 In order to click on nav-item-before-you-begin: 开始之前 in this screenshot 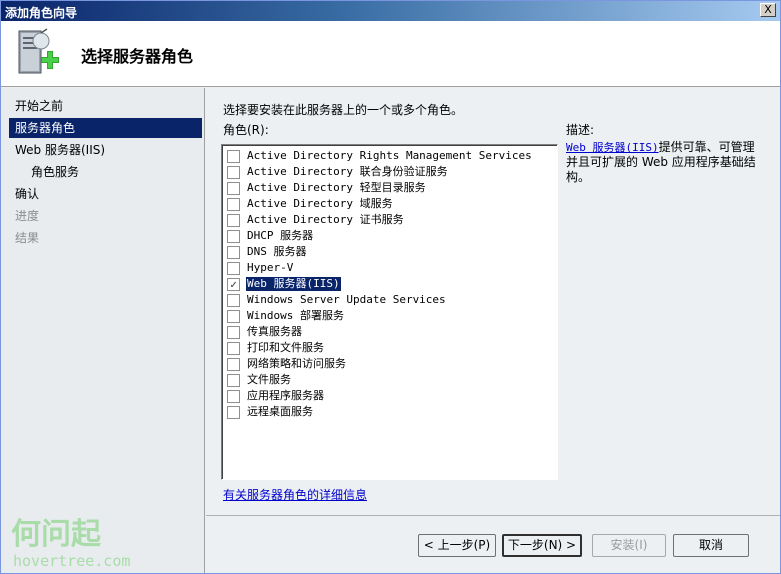, I will do `click(106, 106)`.